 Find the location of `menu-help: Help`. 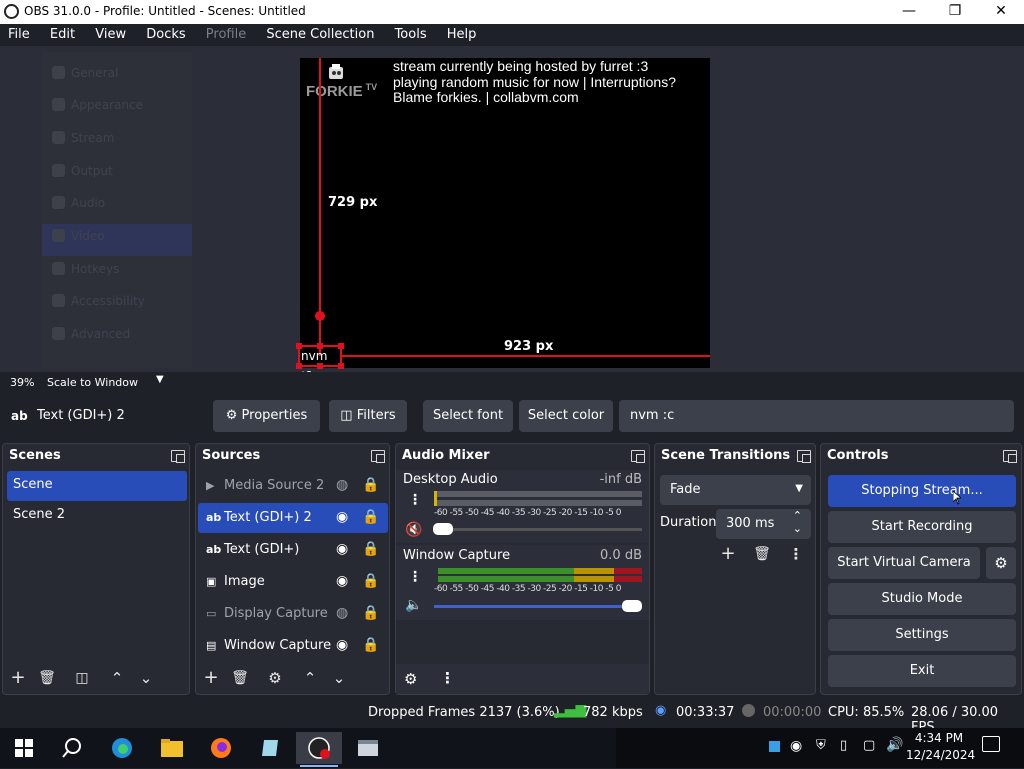

menu-help: Help is located at coordinates (462, 33).